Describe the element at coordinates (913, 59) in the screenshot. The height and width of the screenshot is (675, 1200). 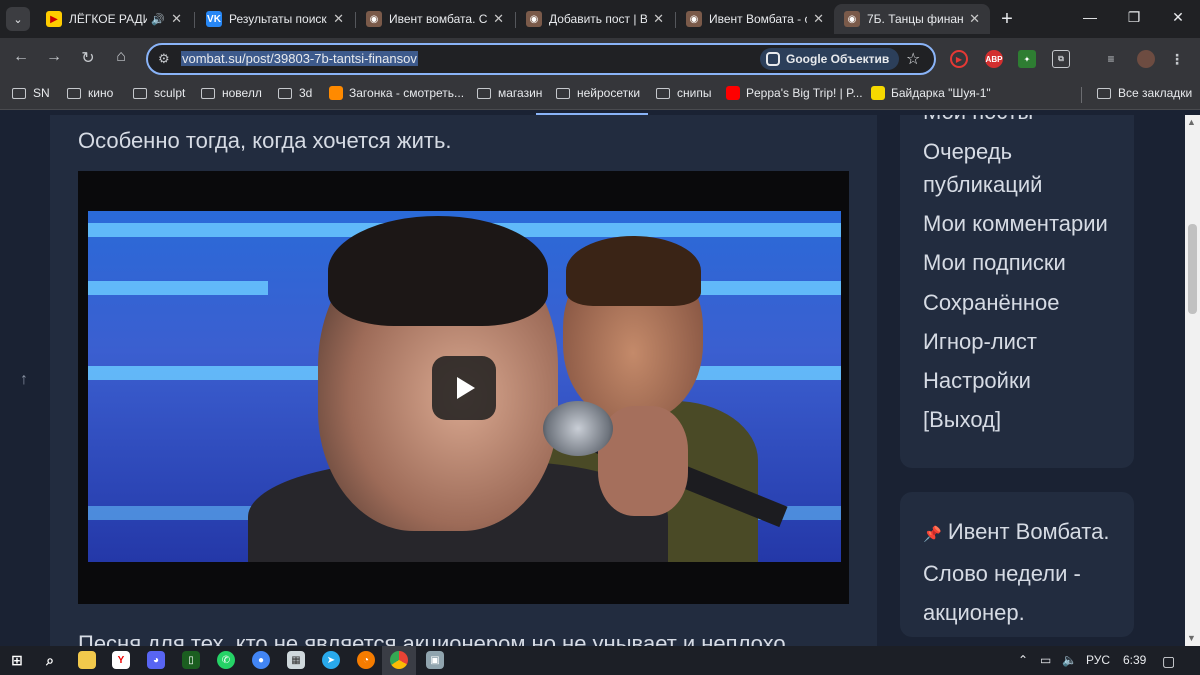
I see `bookmark-star-icon: ☆` at that location.